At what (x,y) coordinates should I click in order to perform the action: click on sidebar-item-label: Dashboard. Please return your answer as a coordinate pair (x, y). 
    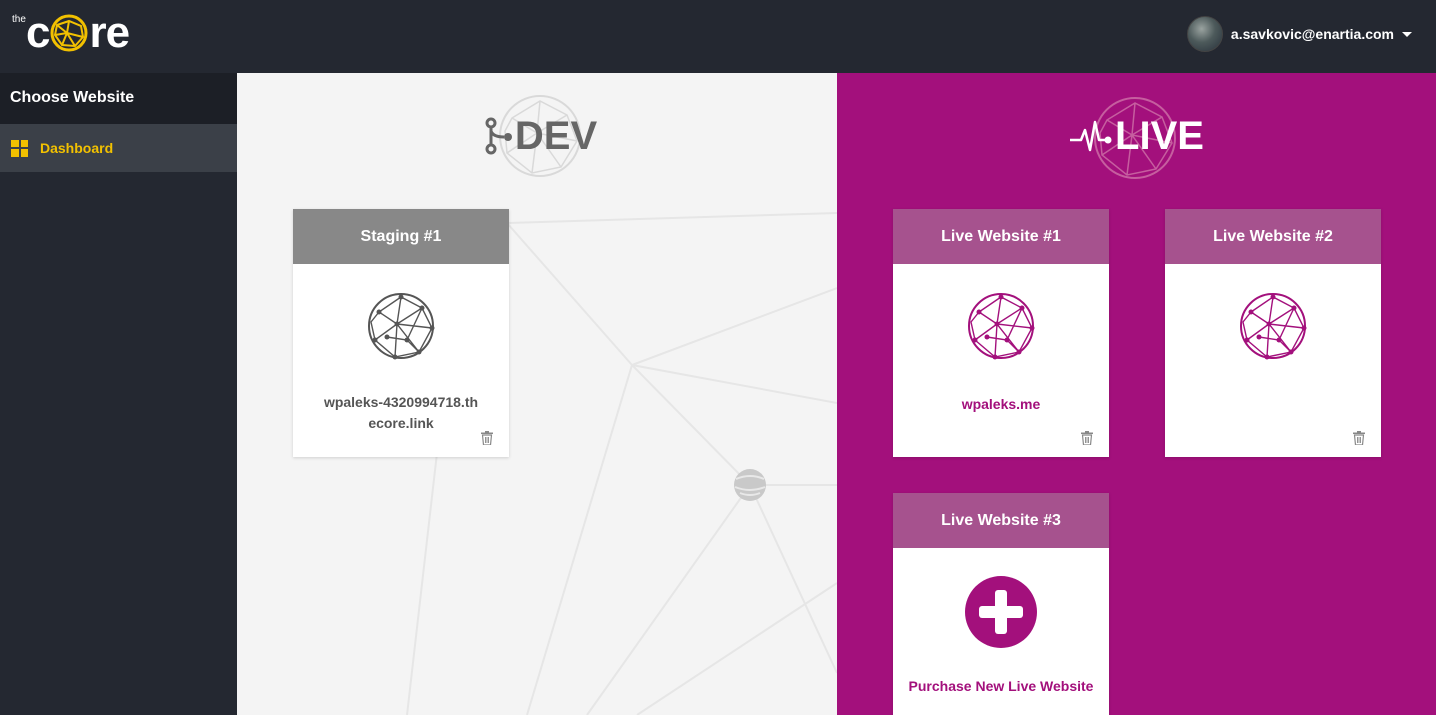
    Looking at the image, I should click on (77, 148).